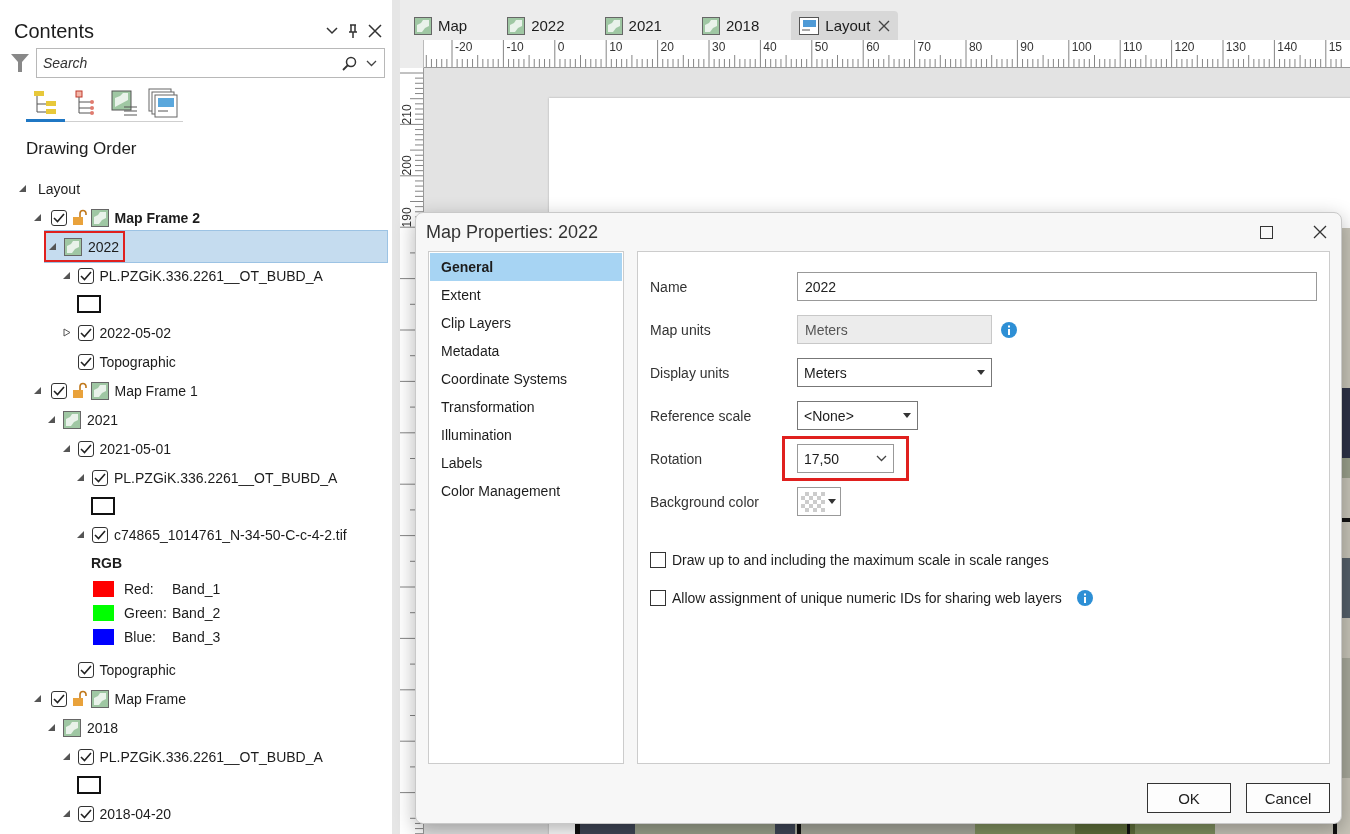 Image resolution: width=1350 pixels, height=834 pixels. What do you see at coordinates (55, 31) in the screenshot?
I see `panel-title: Contents` at bounding box center [55, 31].